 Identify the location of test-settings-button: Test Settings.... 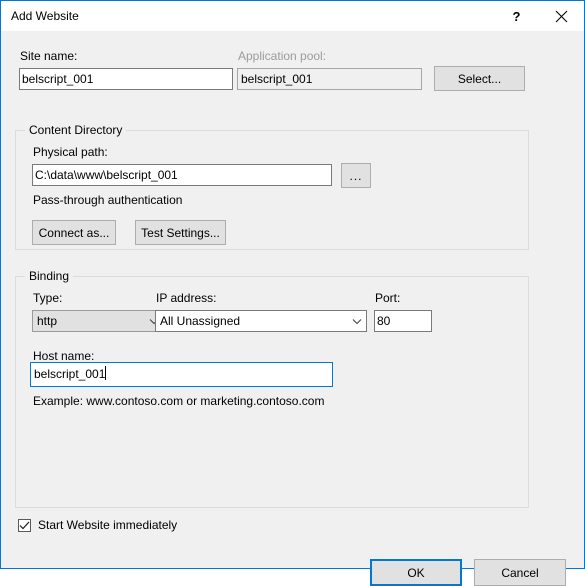
(180, 232).